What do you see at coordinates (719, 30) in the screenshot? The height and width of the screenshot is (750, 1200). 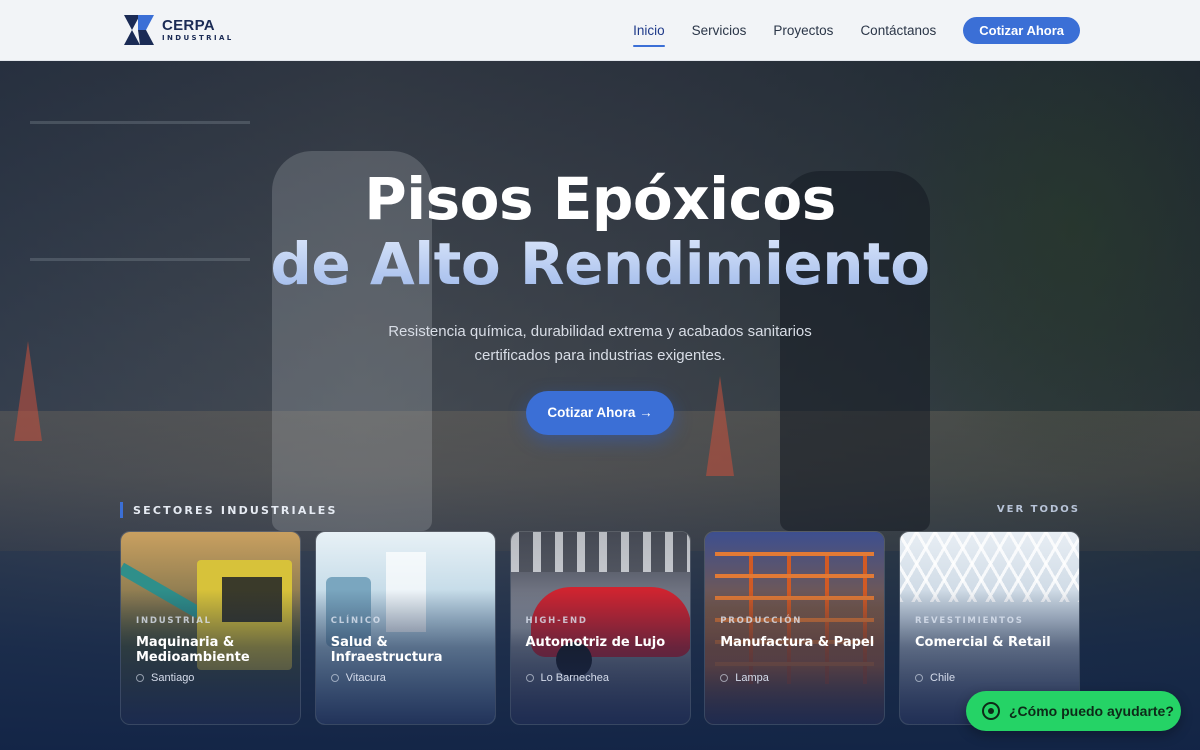 I see `nav-link-servicios: Servicios` at bounding box center [719, 30].